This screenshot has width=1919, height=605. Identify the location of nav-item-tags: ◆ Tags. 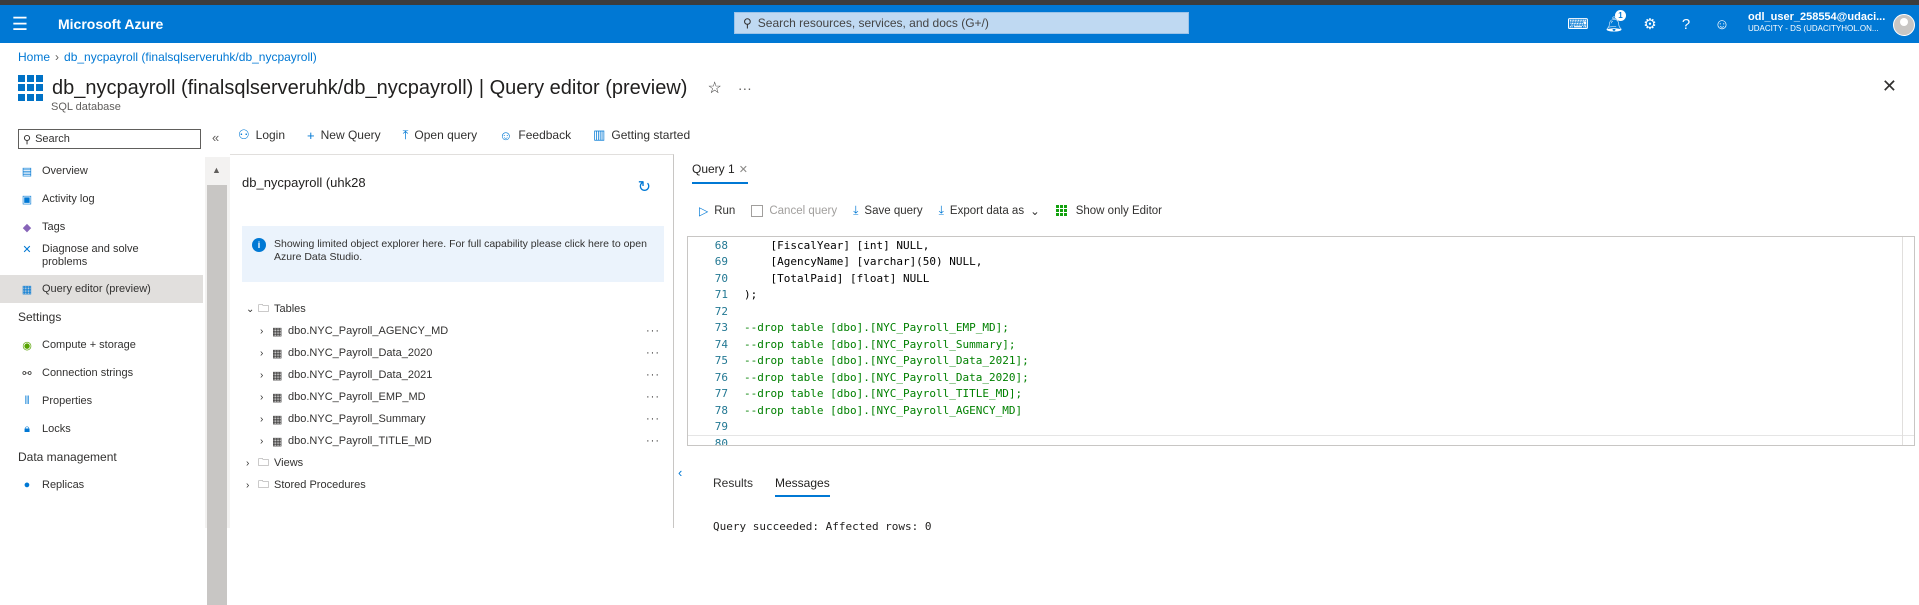
(101, 227).